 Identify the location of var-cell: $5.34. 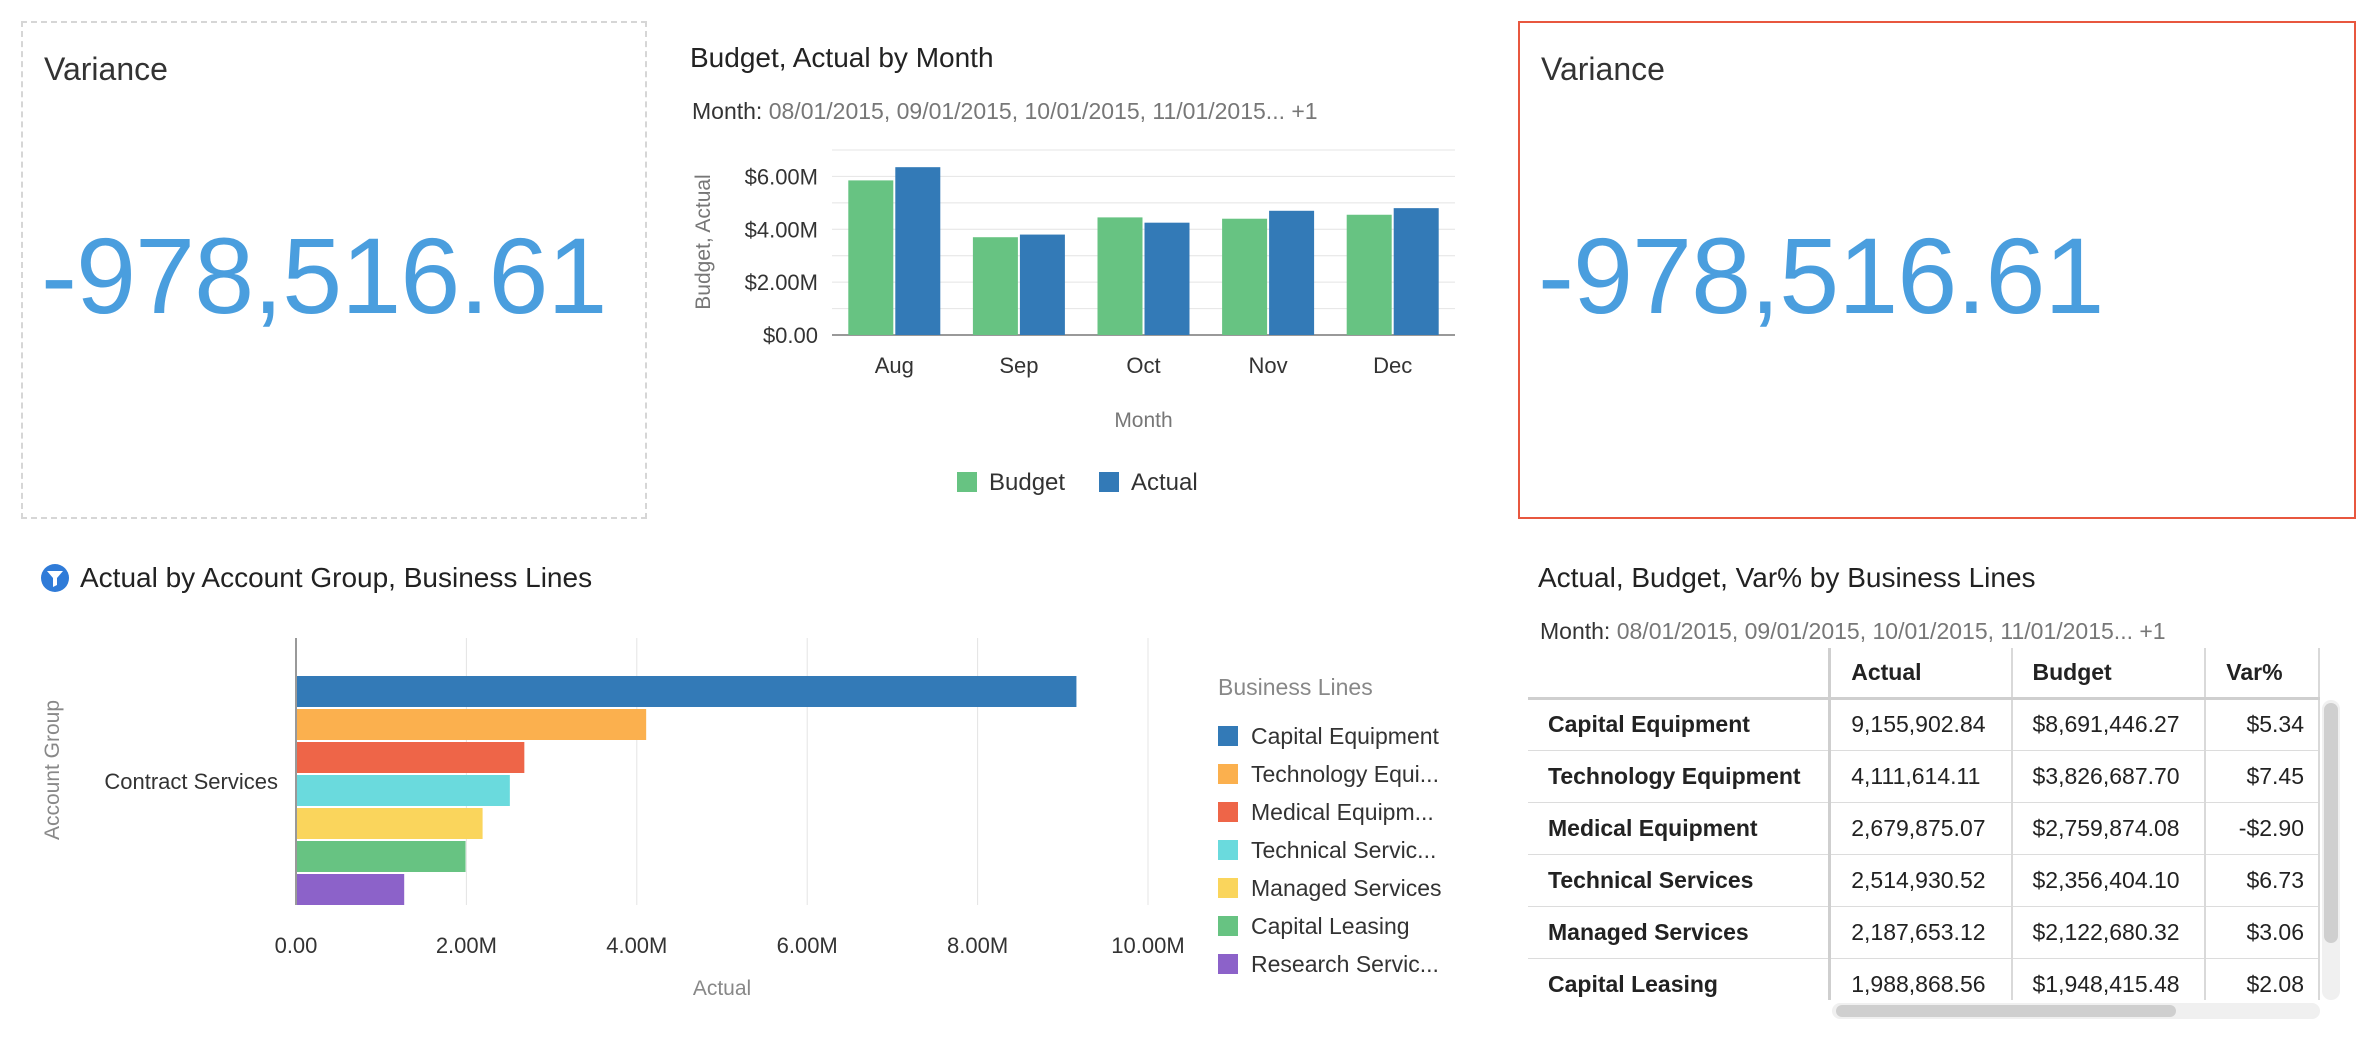
(2262, 724).